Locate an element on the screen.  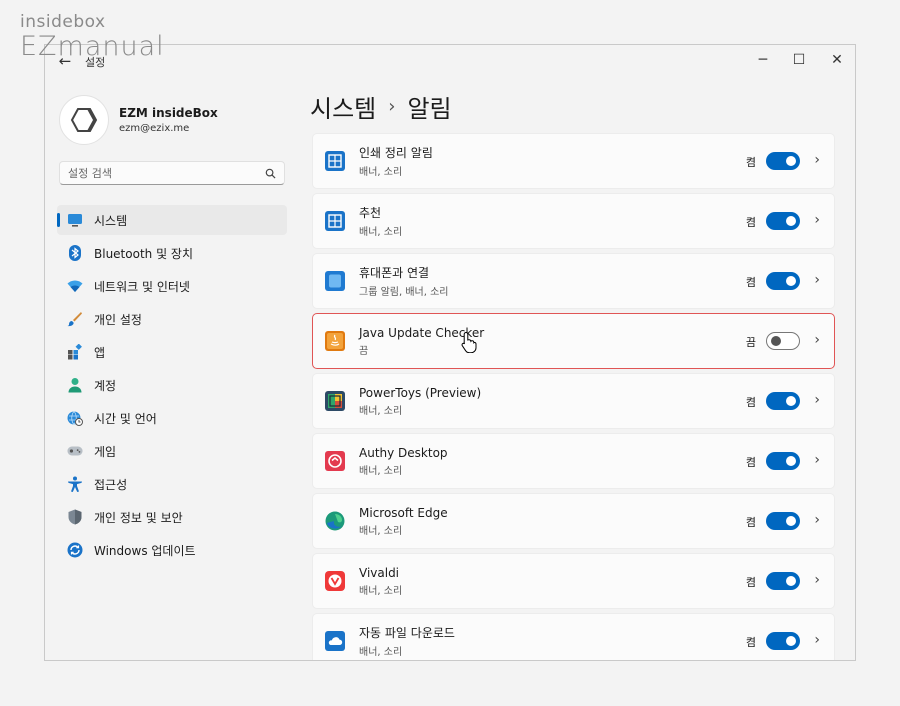
sidebar-item-label: Bluetooth 및 장치 is located at coordinates (144, 253).